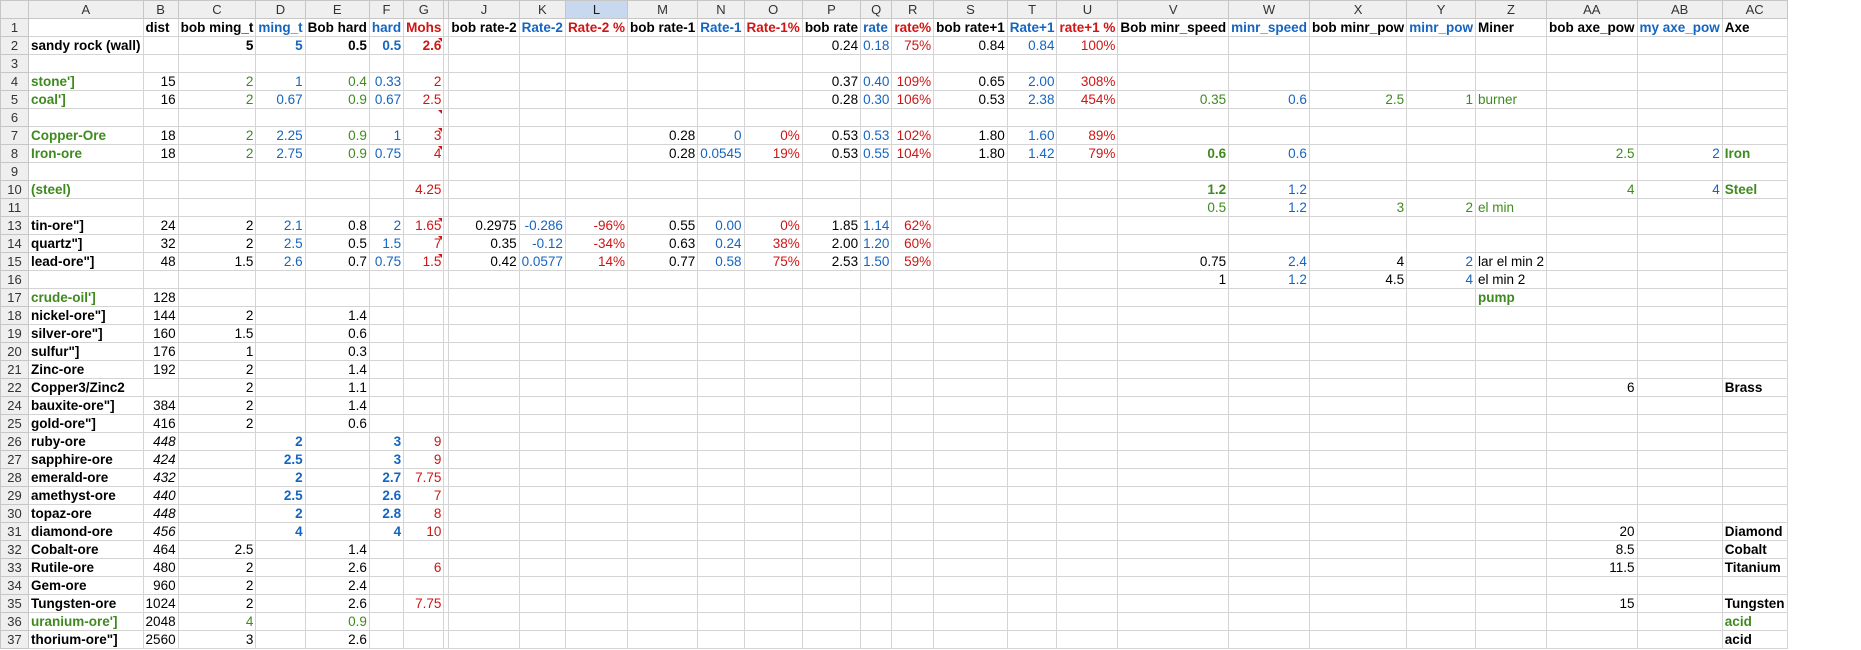 The width and height of the screenshot is (1861, 650). What do you see at coordinates (386, 99) in the screenshot?
I see `cell: 0.67` at bounding box center [386, 99].